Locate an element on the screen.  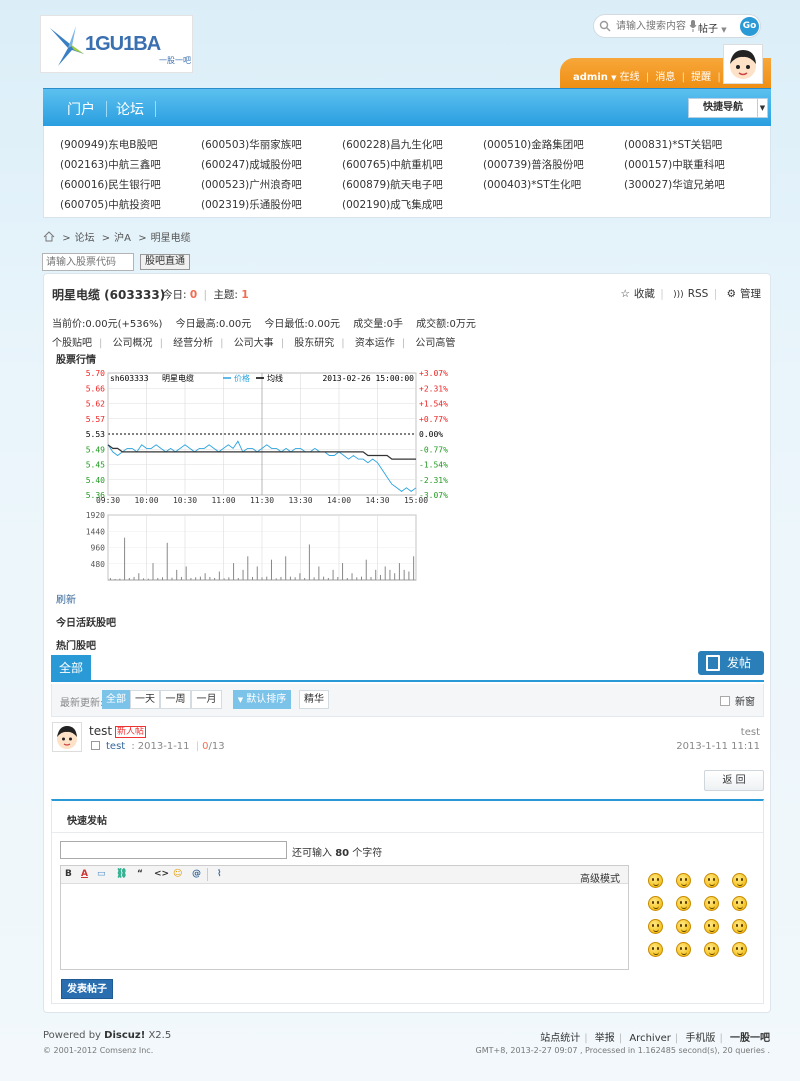
messages-link: 消息 is located at coordinates (665, 77).